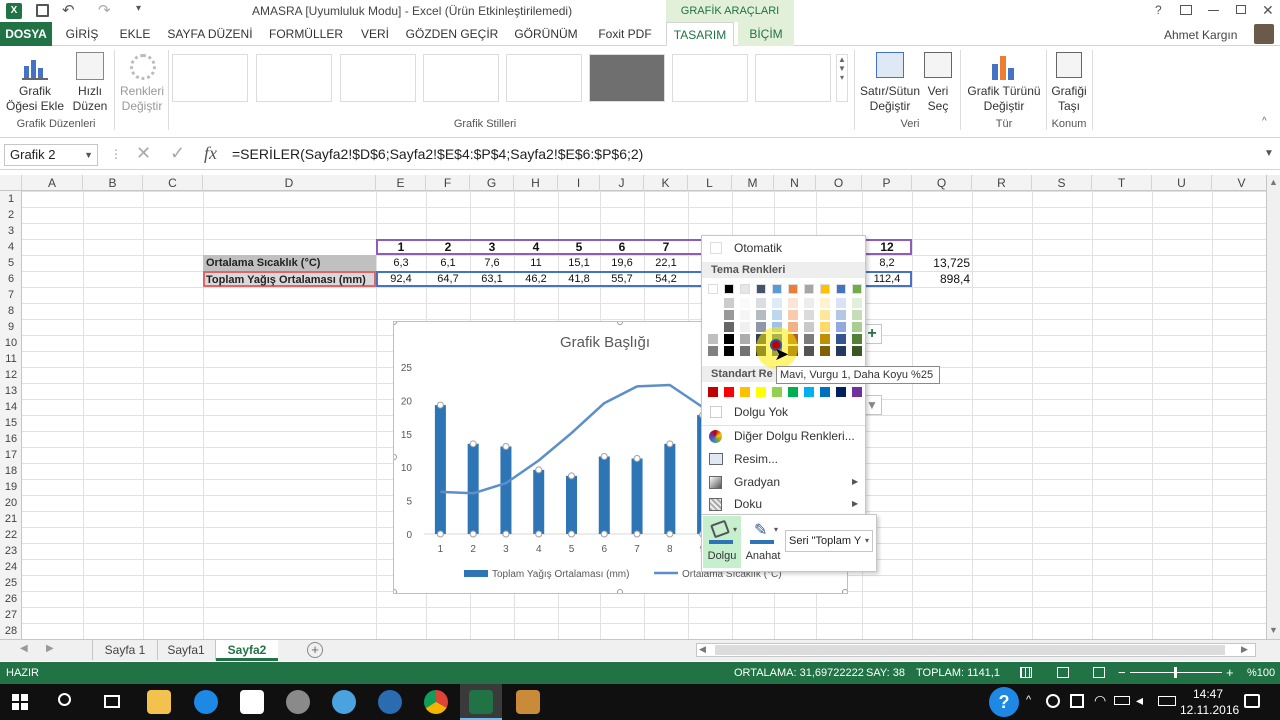 The height and width of the screenshot is (720, 1280). I want to click on outline-button: ✎ Anahat, so click(763, 542).